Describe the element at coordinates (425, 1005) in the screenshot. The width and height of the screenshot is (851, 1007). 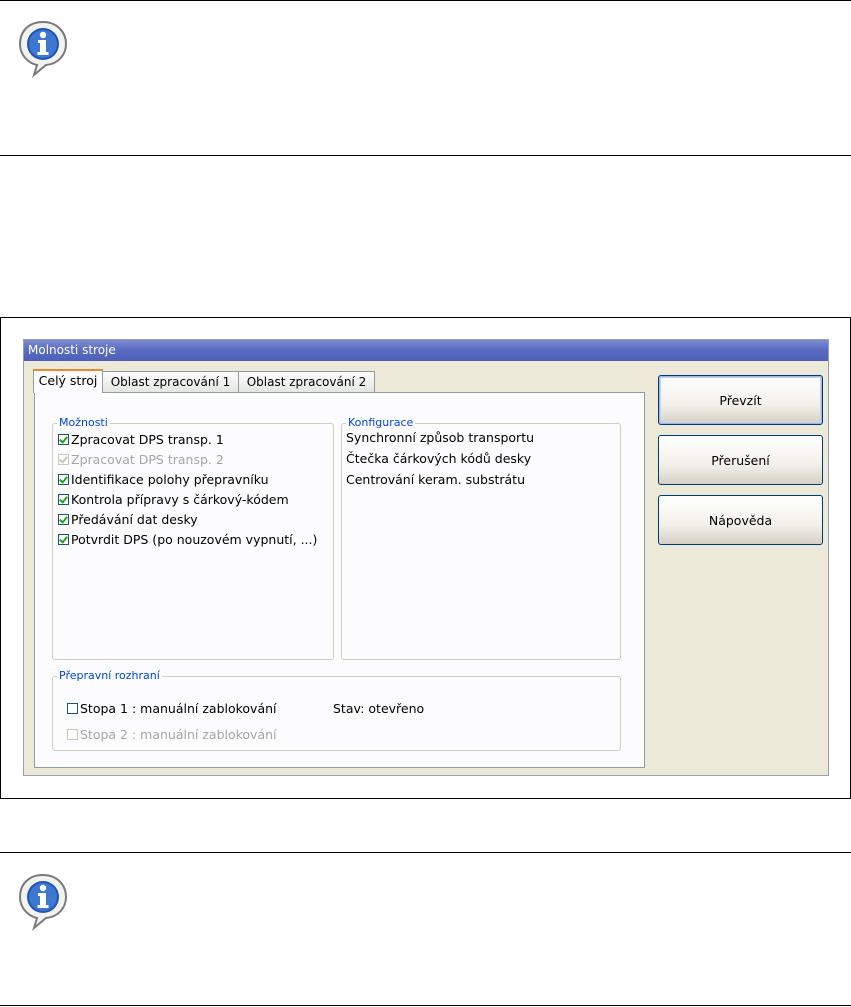
I see `bottom-divider-lower` at that location.